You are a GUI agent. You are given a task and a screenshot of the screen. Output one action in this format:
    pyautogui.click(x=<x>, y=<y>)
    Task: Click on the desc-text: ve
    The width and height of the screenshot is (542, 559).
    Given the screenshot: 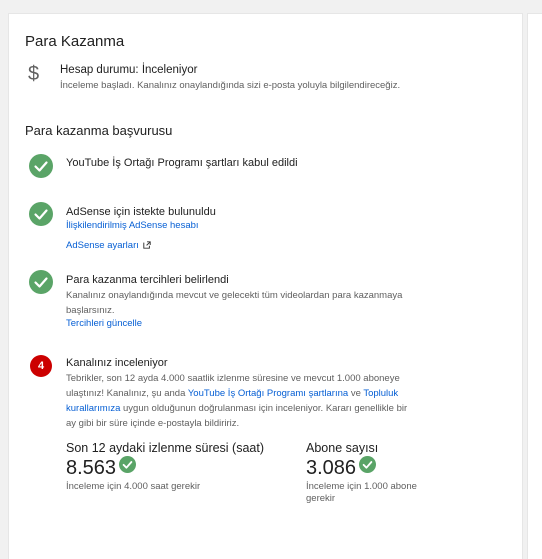 What is the action you would take?
    pyautogui.click(x=356, y=393)
    